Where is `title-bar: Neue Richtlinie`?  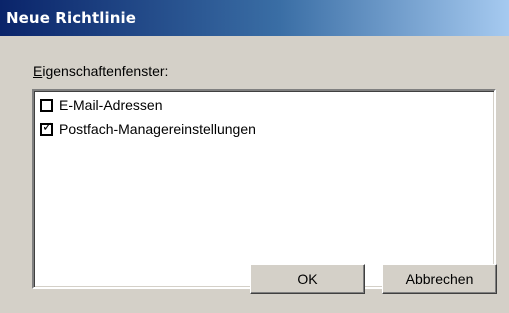
title-bar: Neue Richtlinie is located at coordinates (254, 18).